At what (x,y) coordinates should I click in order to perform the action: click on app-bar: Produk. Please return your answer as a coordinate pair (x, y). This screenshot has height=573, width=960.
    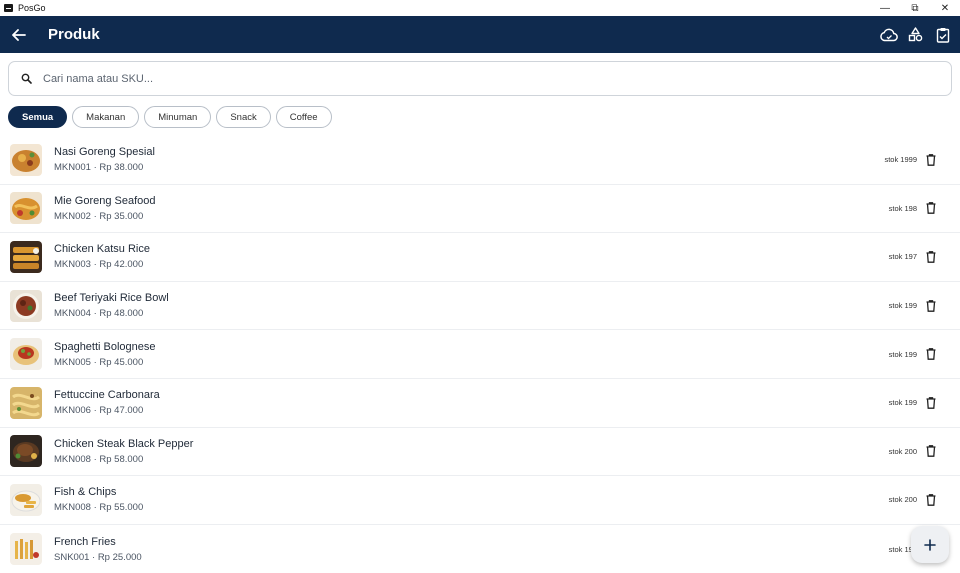
    Looking at the image, I should click on (480, 34).